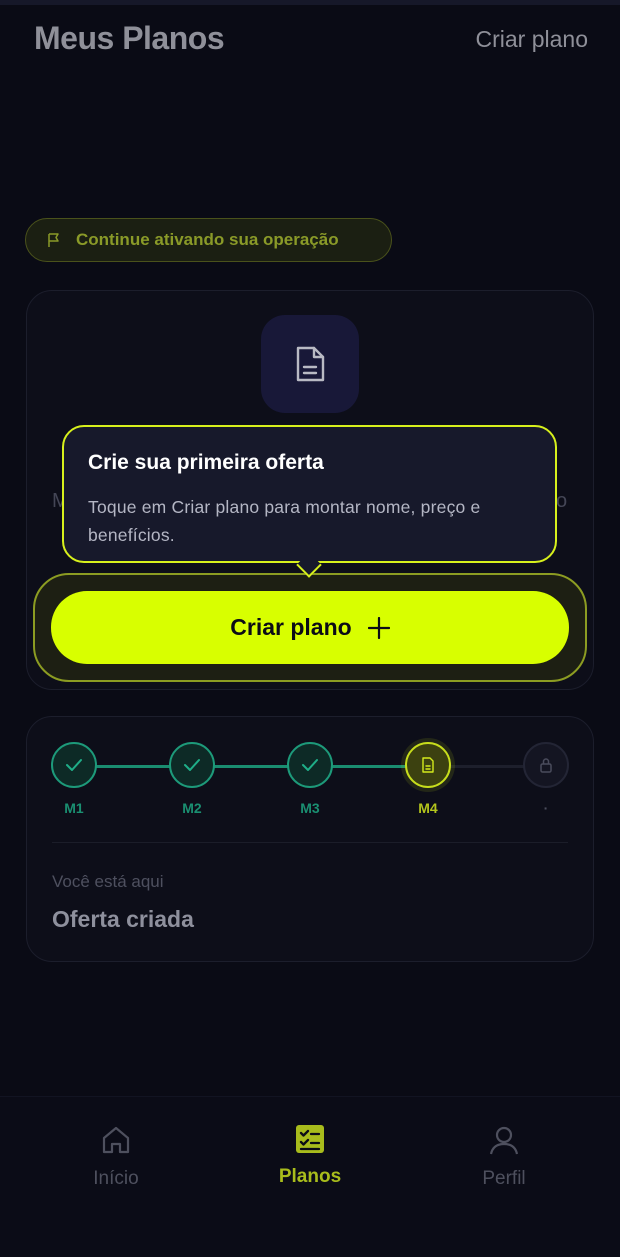 The height and width of the screenshot is (1257, 620). What do you see at coordinates (378, 627) in the screenshot?
I see `plus-icon` at bounding box center [378, 627].